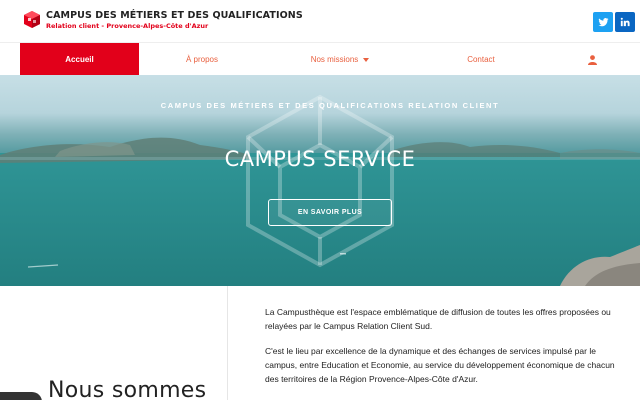 The height and width of the screenshot is (400, 640). I want to click on linkedin-button, so click(625, 22).